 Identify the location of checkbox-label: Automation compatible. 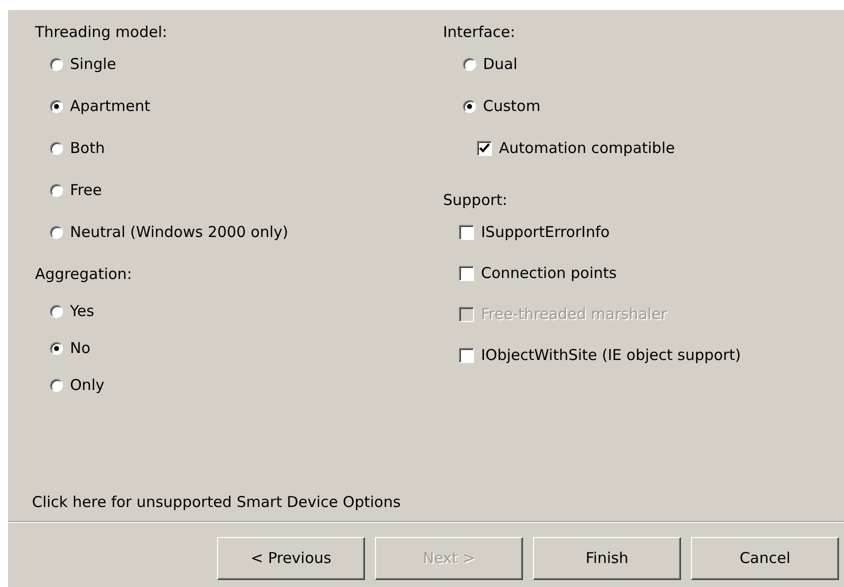
(587, 148).